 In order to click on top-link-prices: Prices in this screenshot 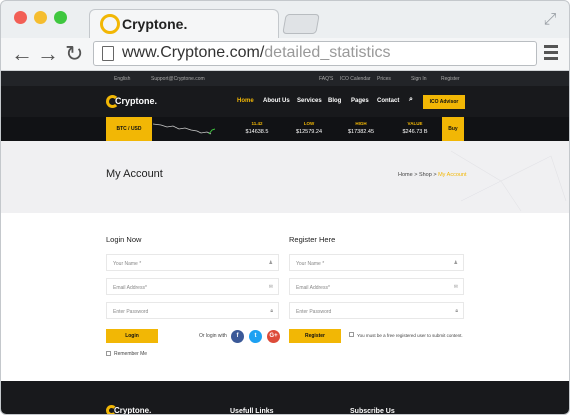, I will do `click(384, 79)`.